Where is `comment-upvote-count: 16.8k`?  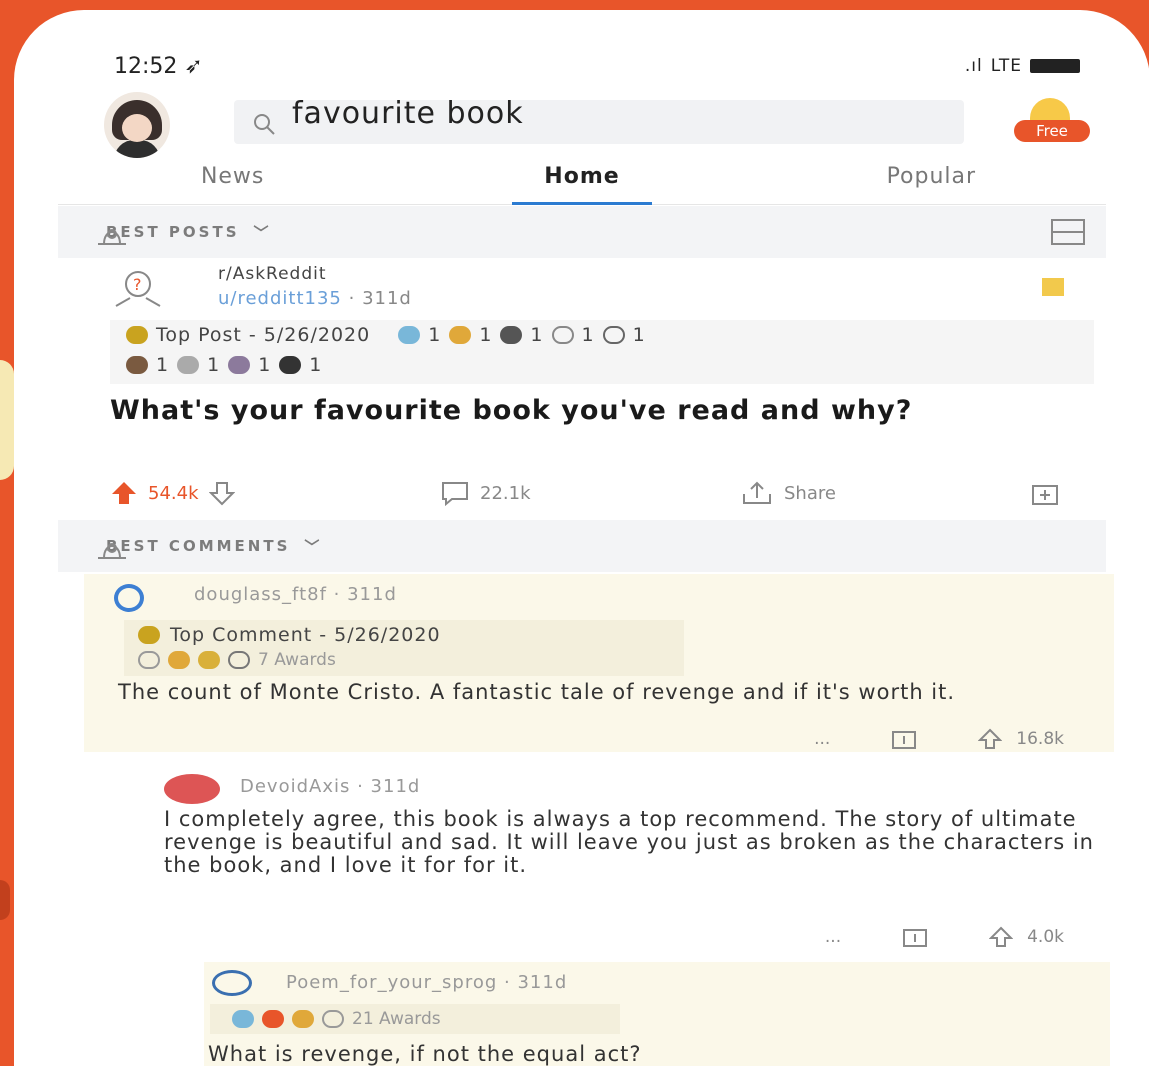 comment-upvote-count: 16.8k is located at coordinates (1040, 739).